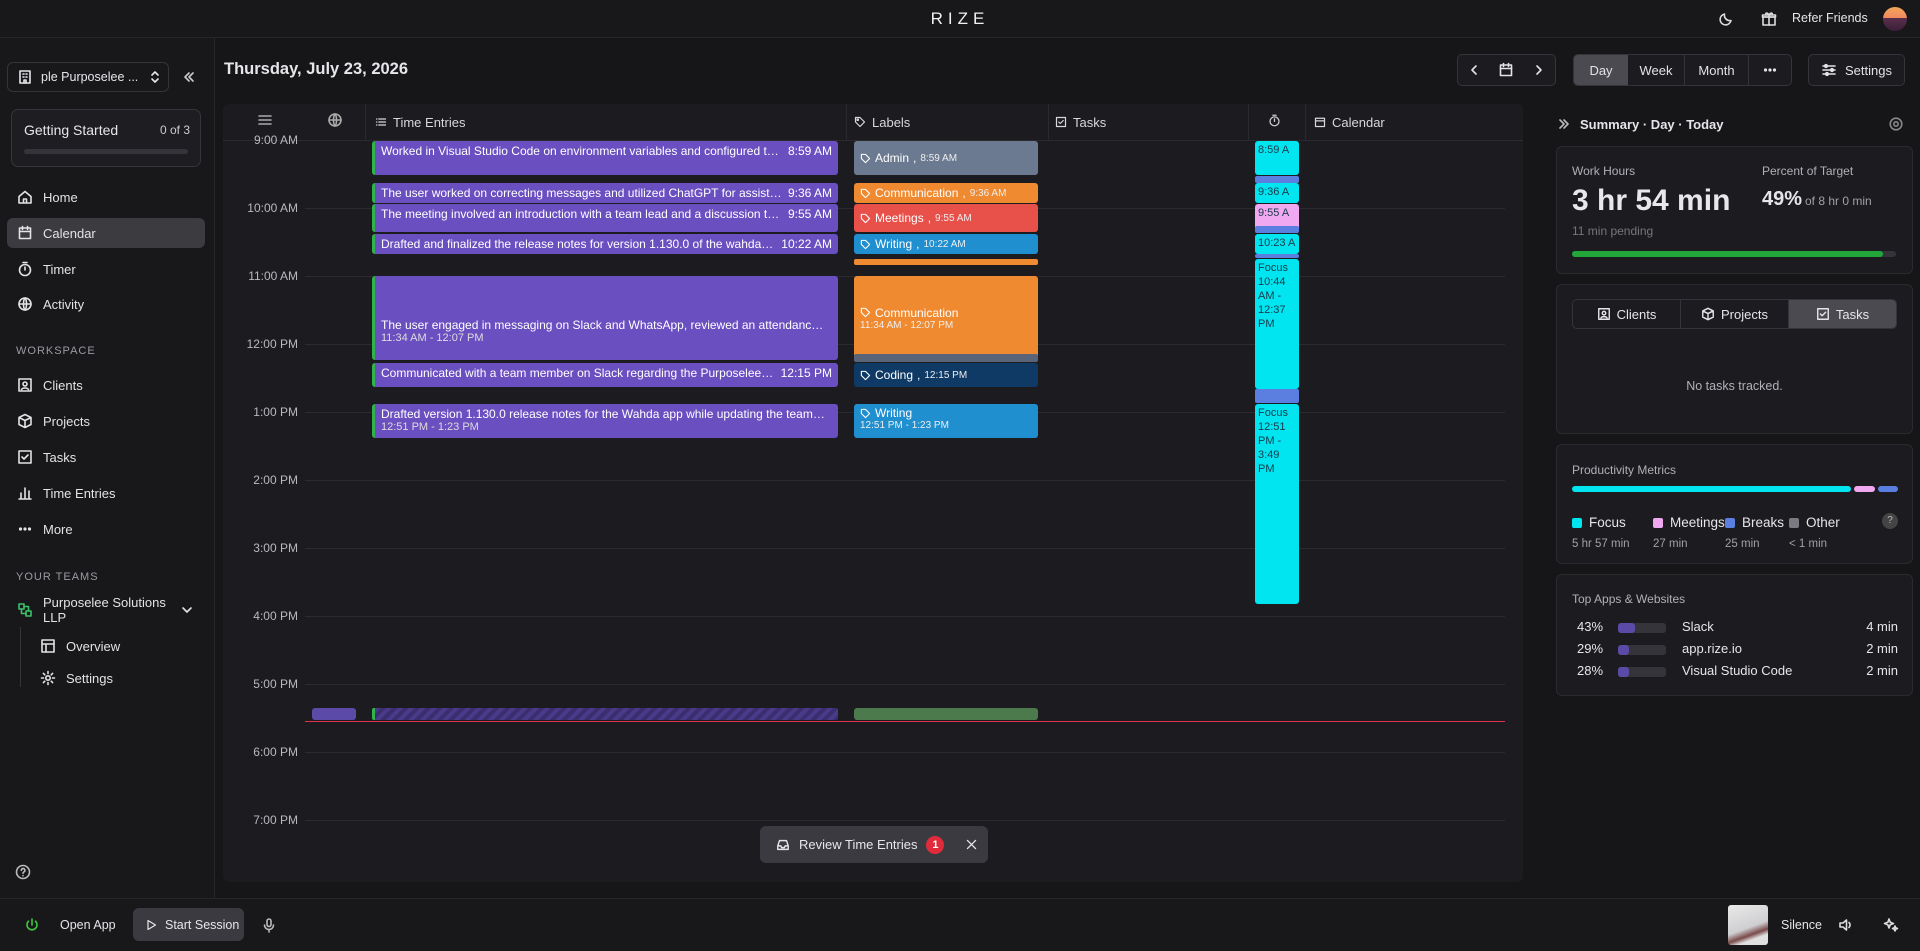  What do you see at coordinates (430, 427) in the screenshot?
I see `entry-range: 12:51 PM - 1:23 PM` at bounding box center [430, 427].